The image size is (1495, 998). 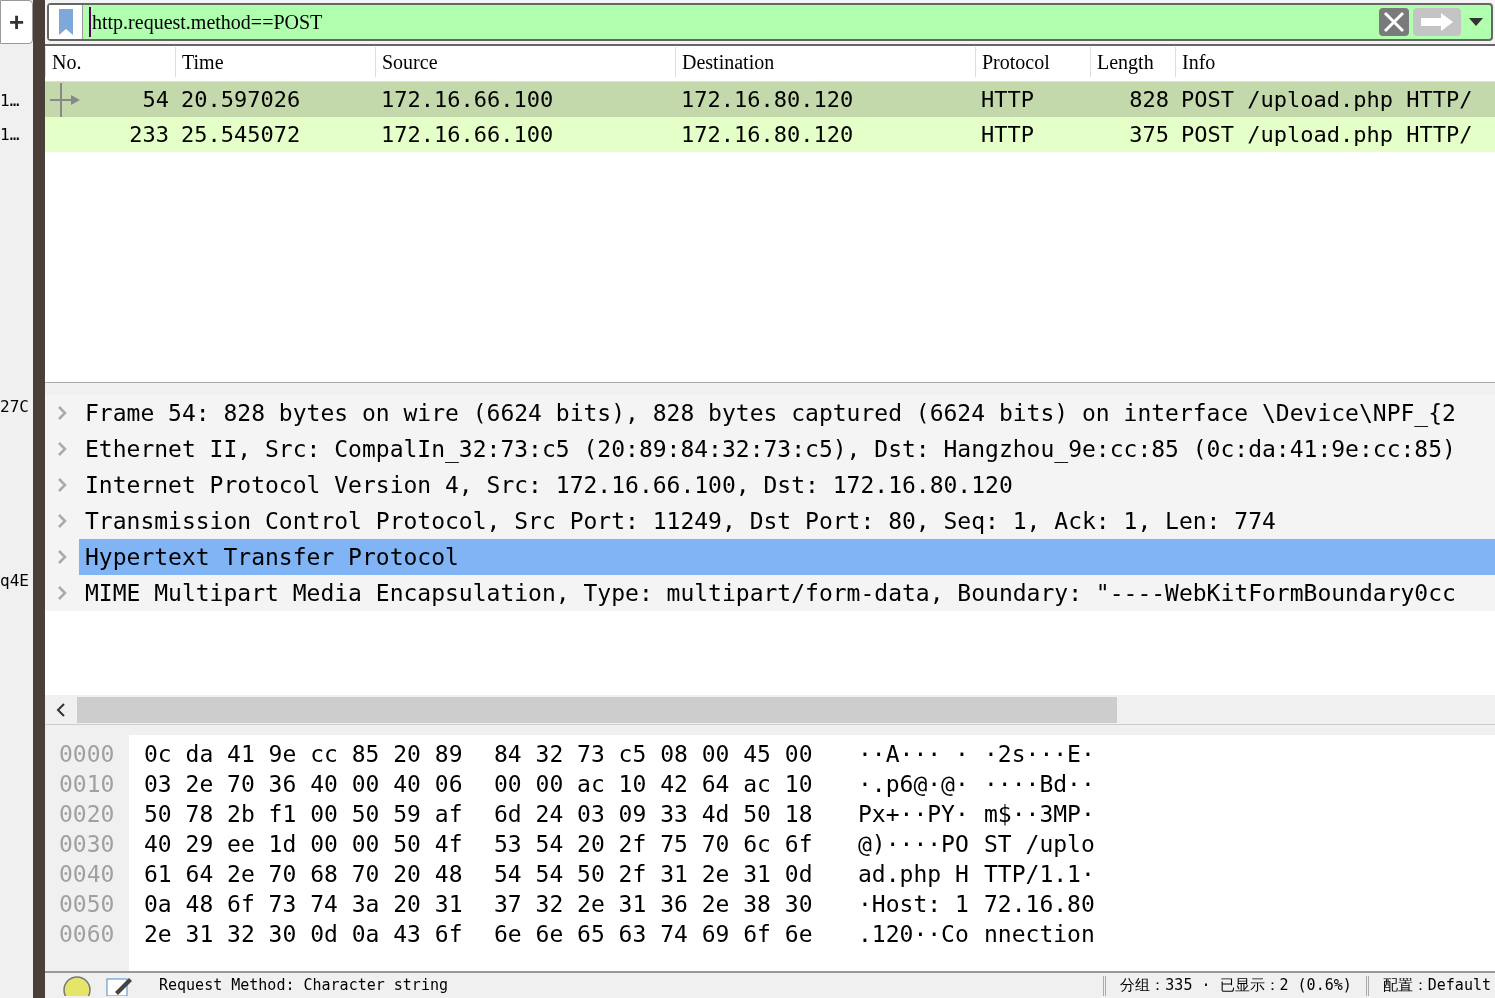 What do you see at coordinates (61, 709) in the screenshot?
I see `scroll-left-icon` at bounding box center [61, 709].